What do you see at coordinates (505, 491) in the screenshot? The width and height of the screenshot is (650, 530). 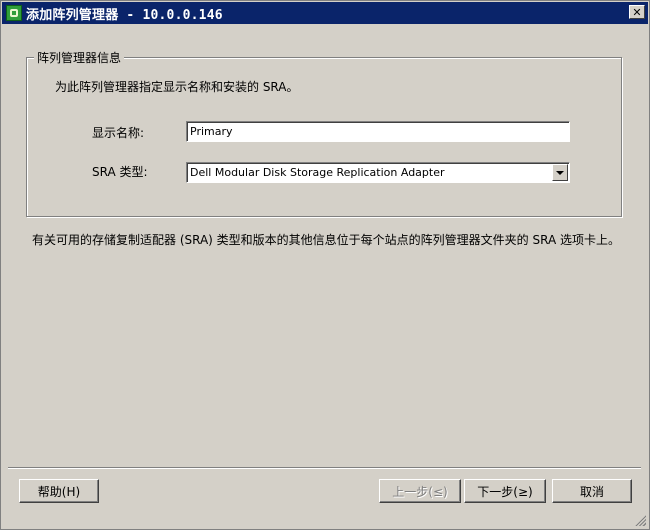 I see `next-button: 下一步(≥)` at bounding box center [505, 491].